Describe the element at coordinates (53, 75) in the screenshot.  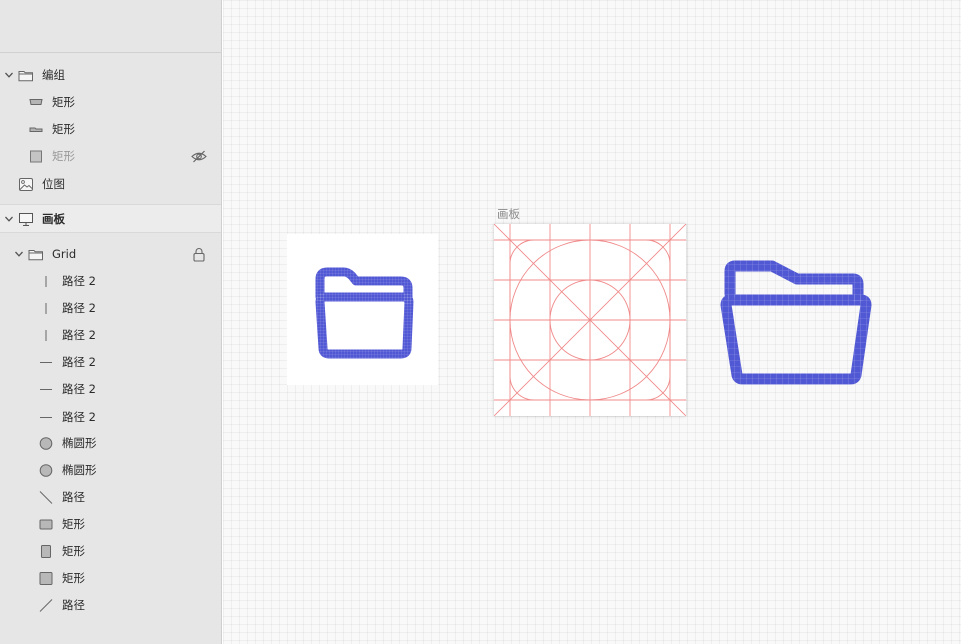
I see `layer-label: 编组` at that location.